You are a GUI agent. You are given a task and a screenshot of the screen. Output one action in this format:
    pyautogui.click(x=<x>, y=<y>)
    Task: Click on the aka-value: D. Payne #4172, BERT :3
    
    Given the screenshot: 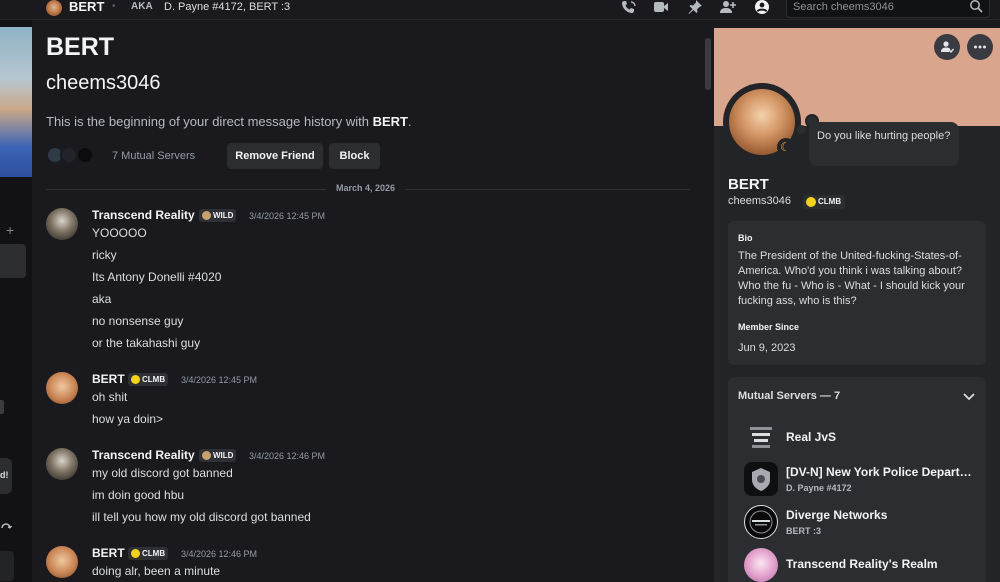 What is the action you would take?
    pyautogui.click(x=227, y=7)
    